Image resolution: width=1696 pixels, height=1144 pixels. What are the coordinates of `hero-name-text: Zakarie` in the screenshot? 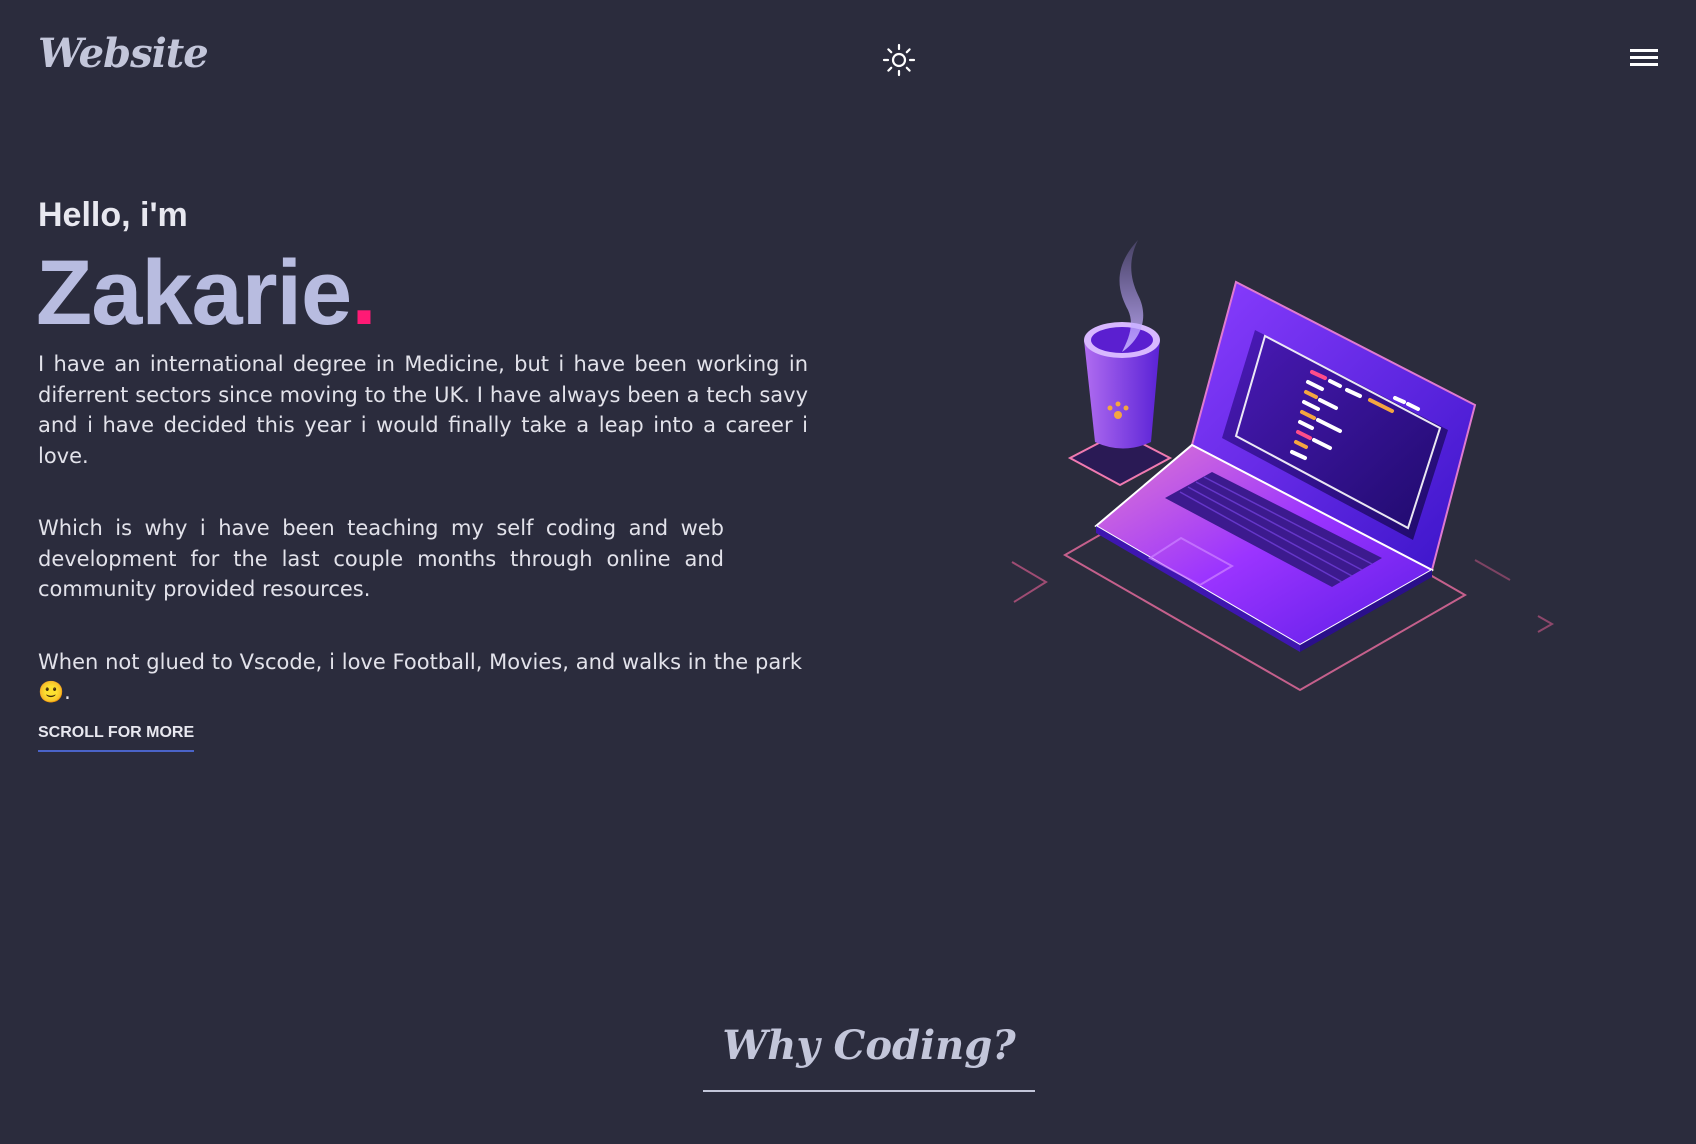 It's located at (194, 293).